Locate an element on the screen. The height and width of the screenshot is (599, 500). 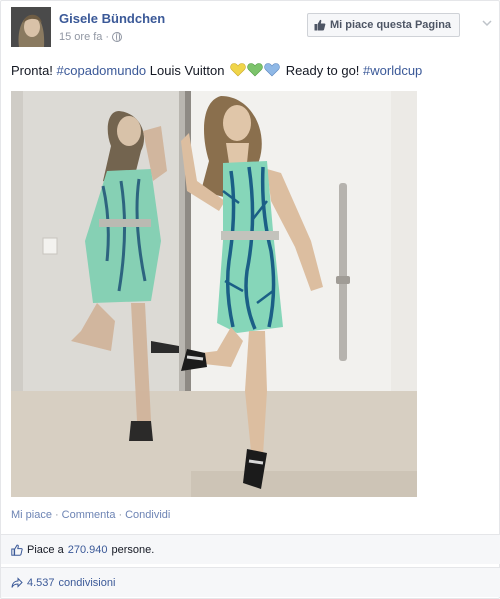
share-arrow-icon is located at coordinates (17, 582).